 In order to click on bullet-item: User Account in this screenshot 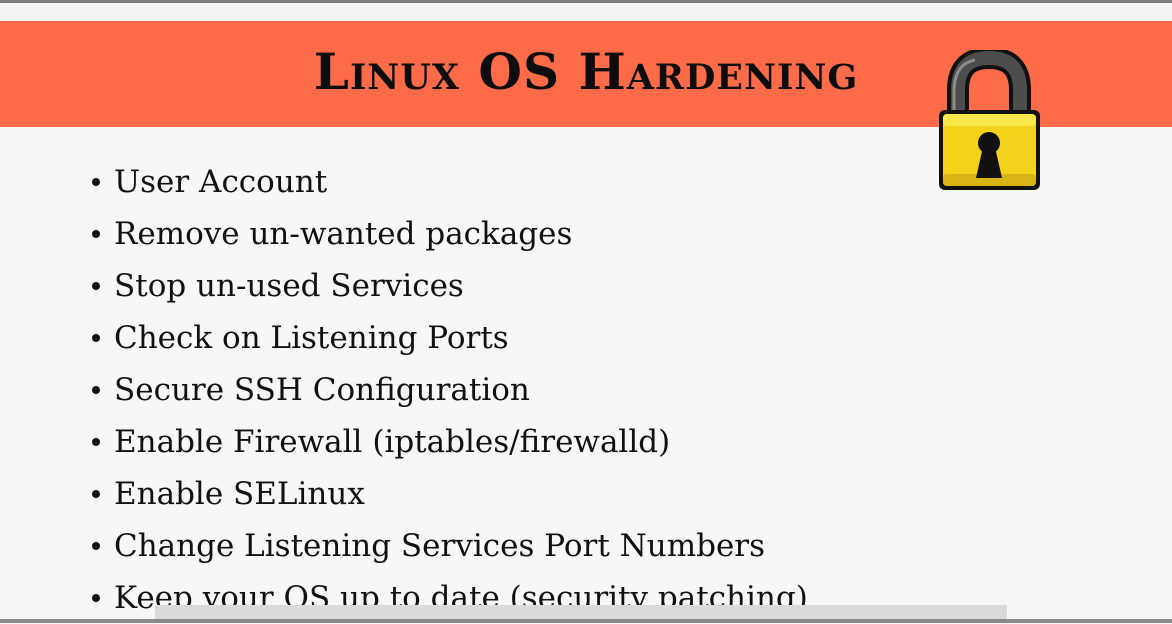, I will do `click(450, 182)`.